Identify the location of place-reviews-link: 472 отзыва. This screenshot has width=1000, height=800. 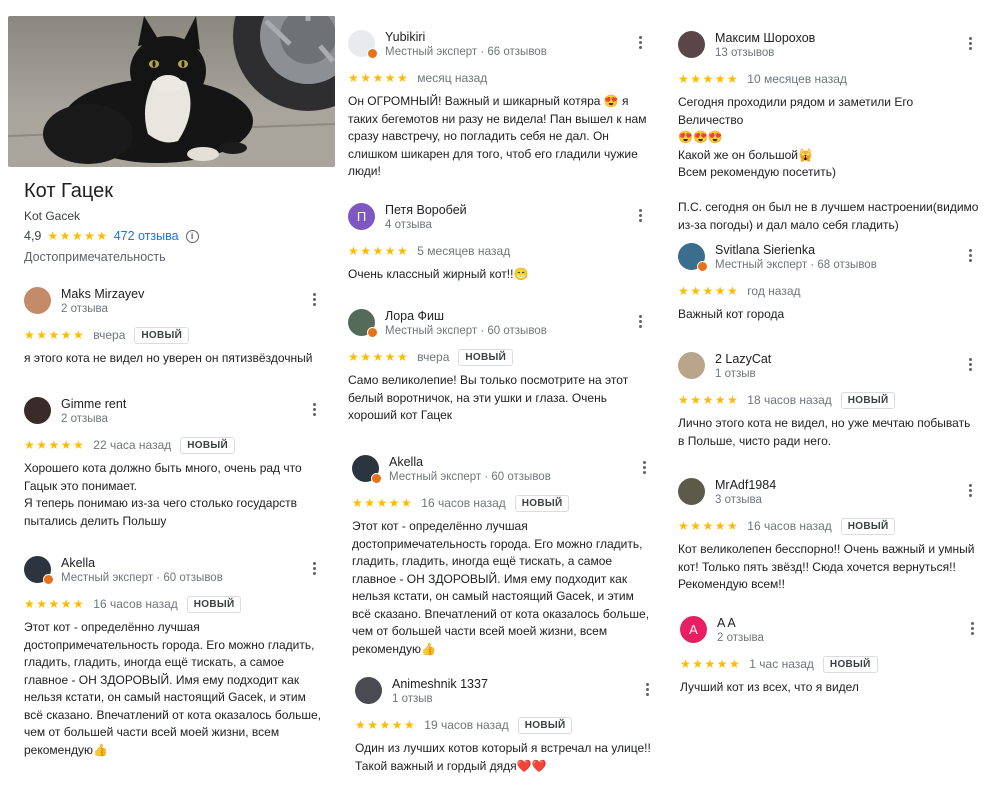
(146, 236).